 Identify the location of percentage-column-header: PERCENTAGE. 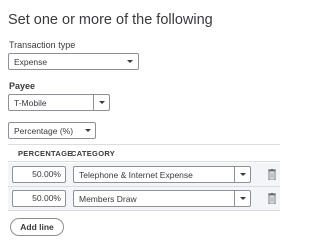
(45, 153).